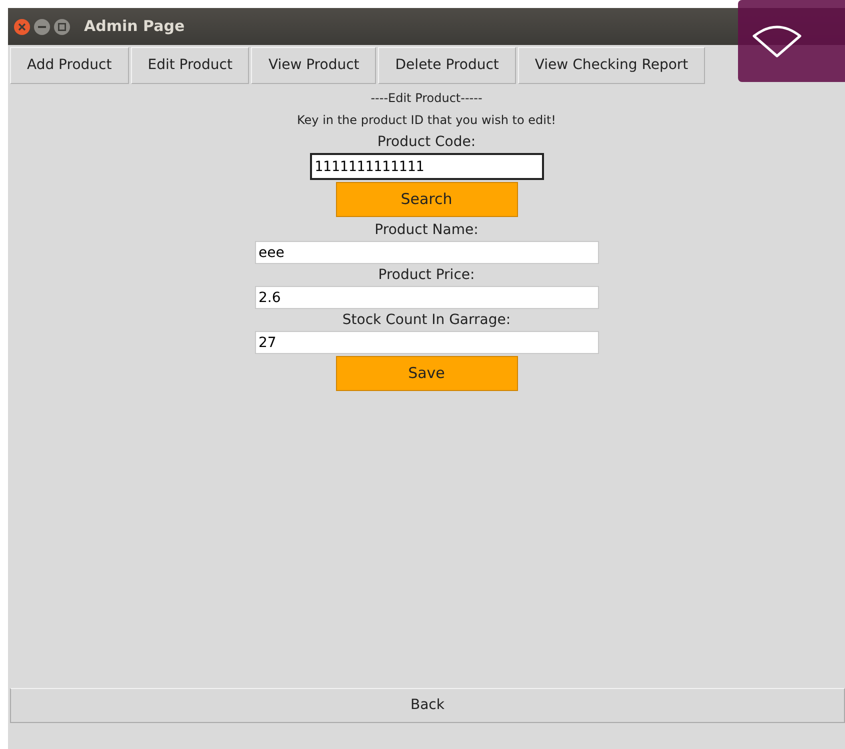 This screenshot has height=749, width=845. Describe the element at coordinates (427, 166) in the screenshot. I see `input-field: 1111111111111` at that location.